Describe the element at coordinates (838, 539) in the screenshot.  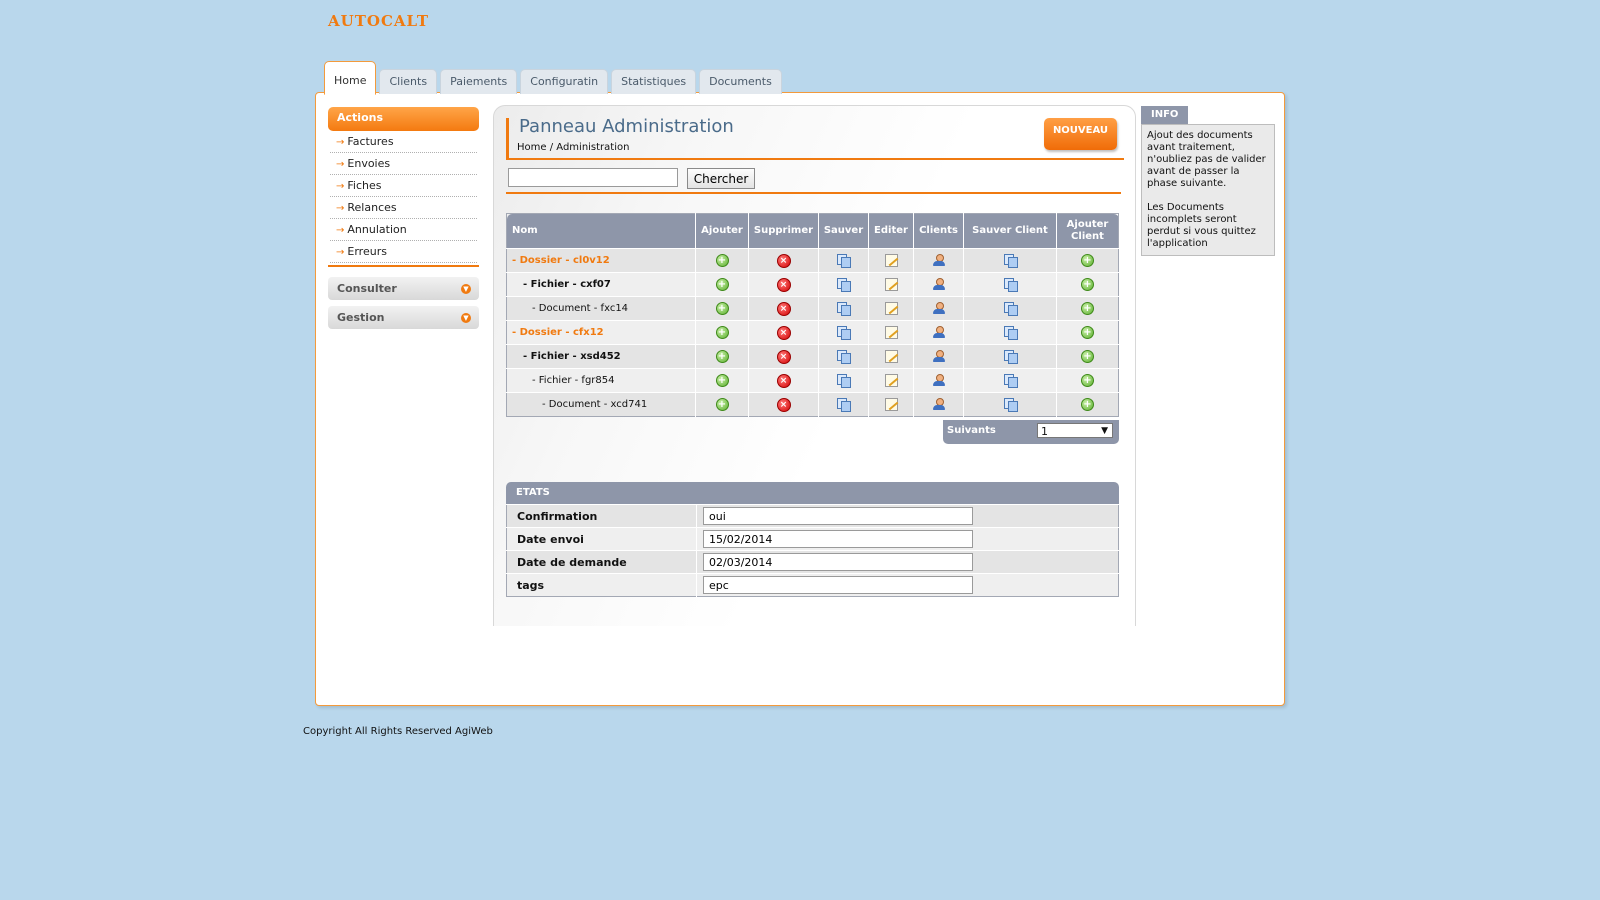
I see `date-envoi-field` at that location.